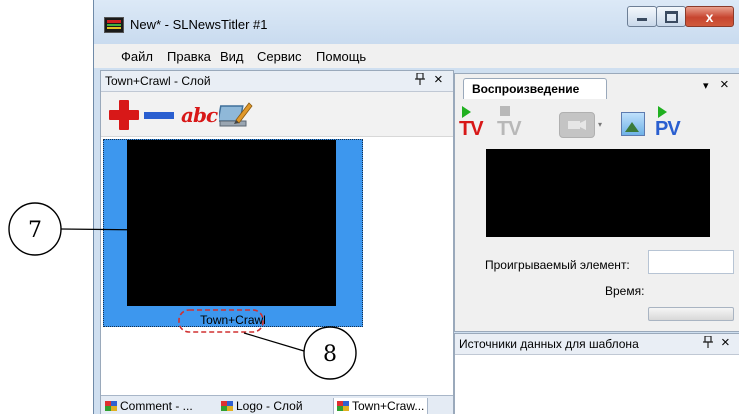  I want to click on camera-dropdown-icon: ▾, so click(600, 124).